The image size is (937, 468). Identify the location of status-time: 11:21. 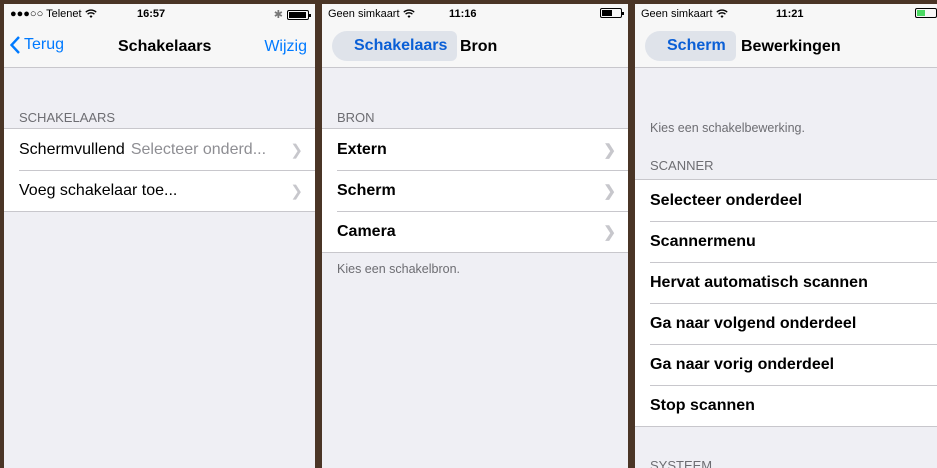
(790, 14).